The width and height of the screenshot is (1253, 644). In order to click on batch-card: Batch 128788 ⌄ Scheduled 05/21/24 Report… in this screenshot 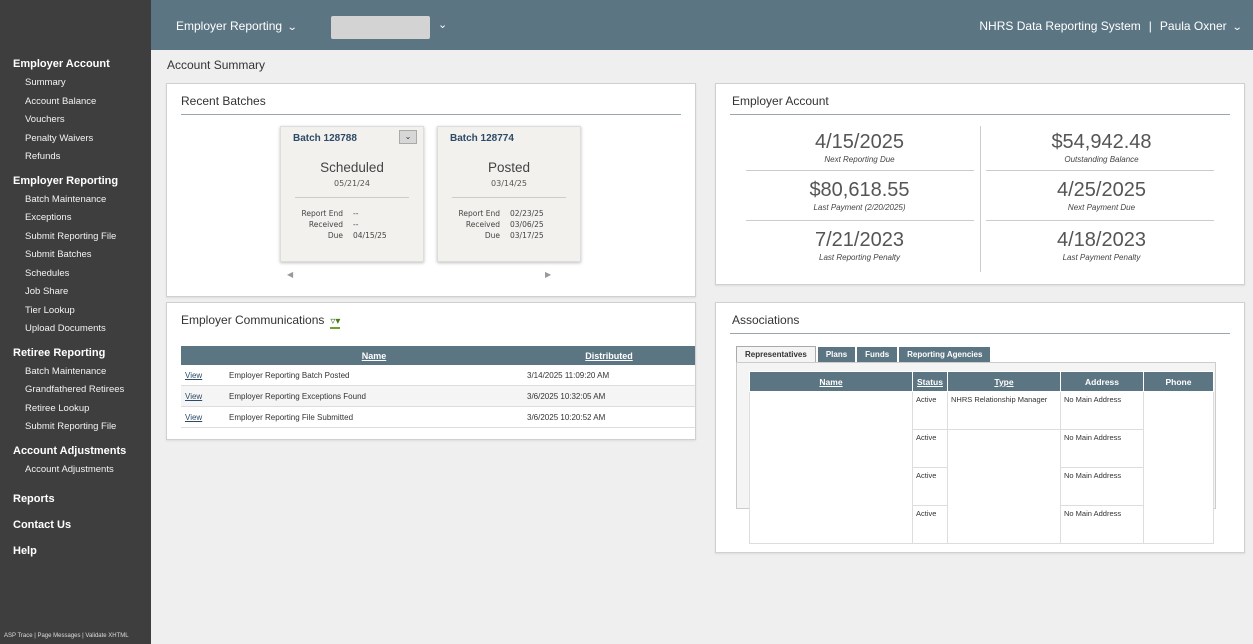, I will do `click(352, 194)`.